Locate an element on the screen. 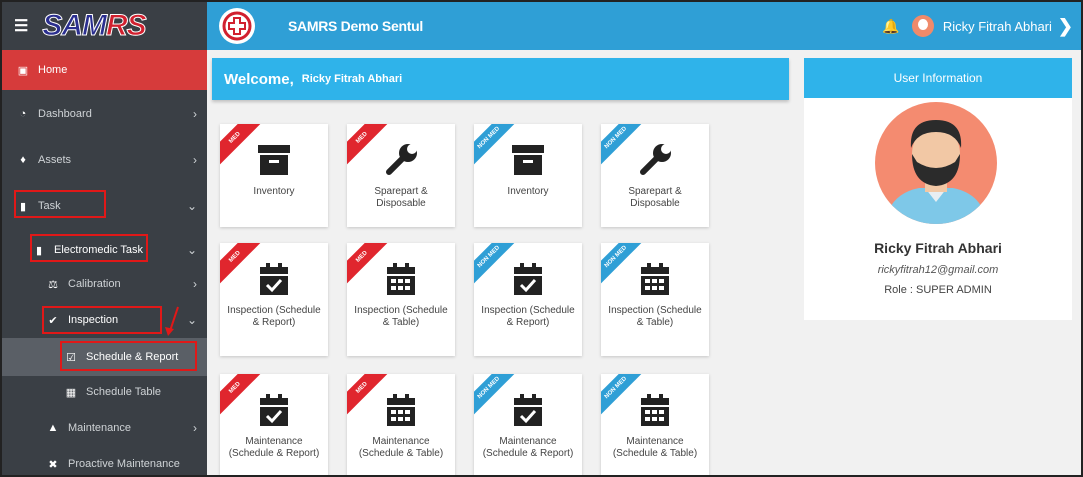  app-logo: SAMRS is located at coordinates (94, 26).